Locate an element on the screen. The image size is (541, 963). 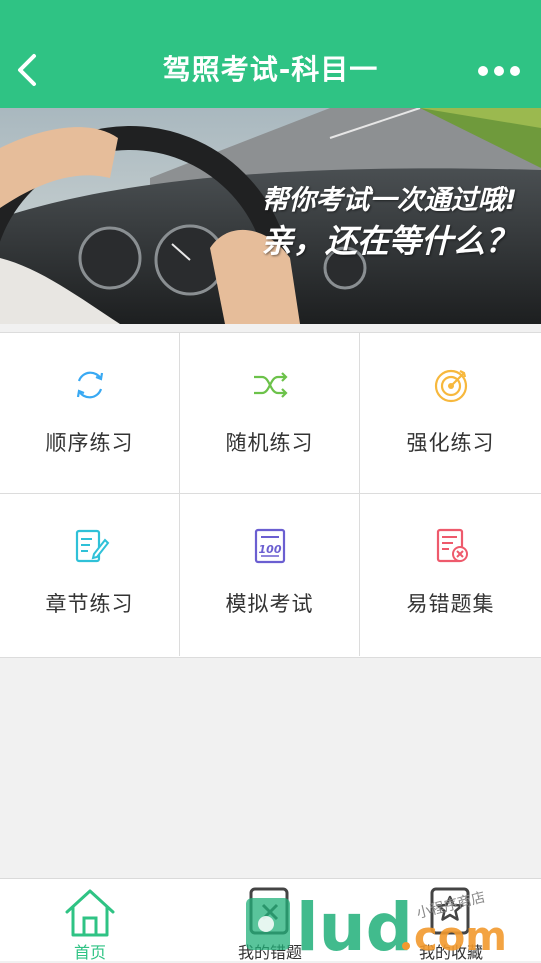
refresh-icon is located at coordinates (89, 385).